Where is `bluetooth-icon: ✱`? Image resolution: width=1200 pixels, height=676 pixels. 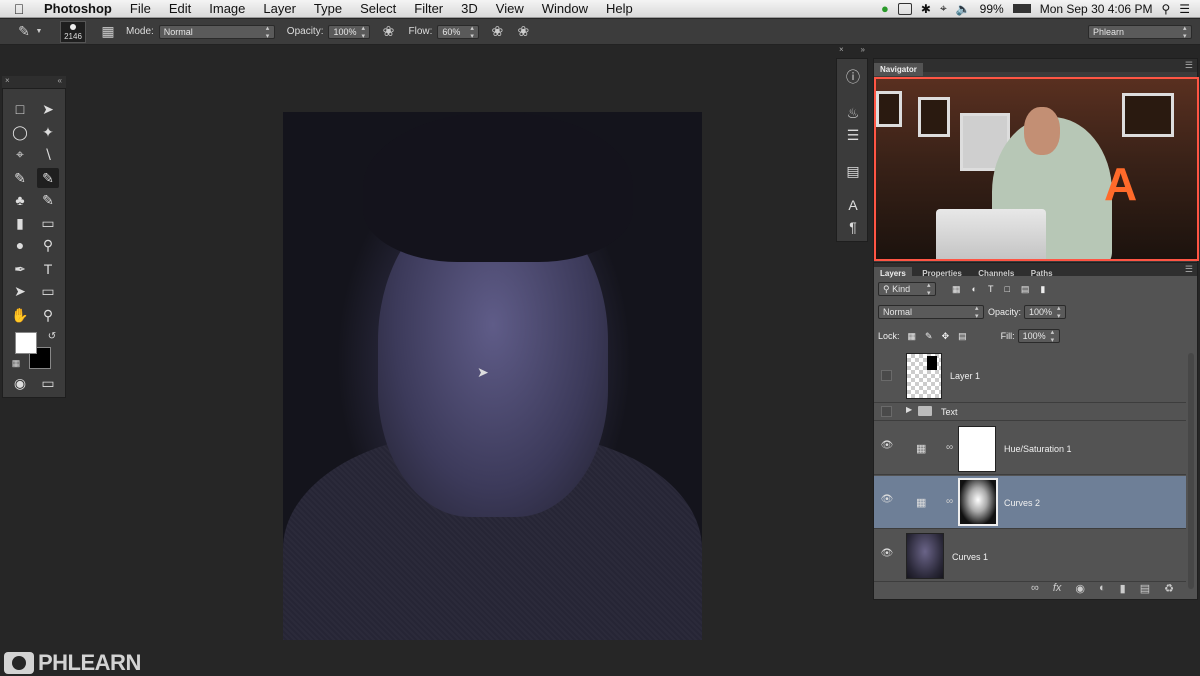
bluetooth-icon: ✱ is located at coordinates (926, 9).